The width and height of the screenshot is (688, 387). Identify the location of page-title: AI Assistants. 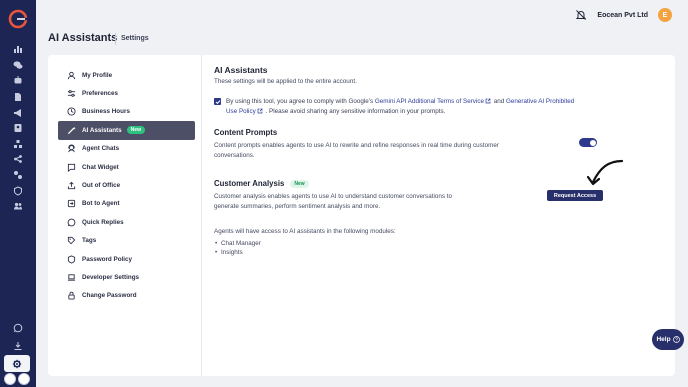
(83, 38).